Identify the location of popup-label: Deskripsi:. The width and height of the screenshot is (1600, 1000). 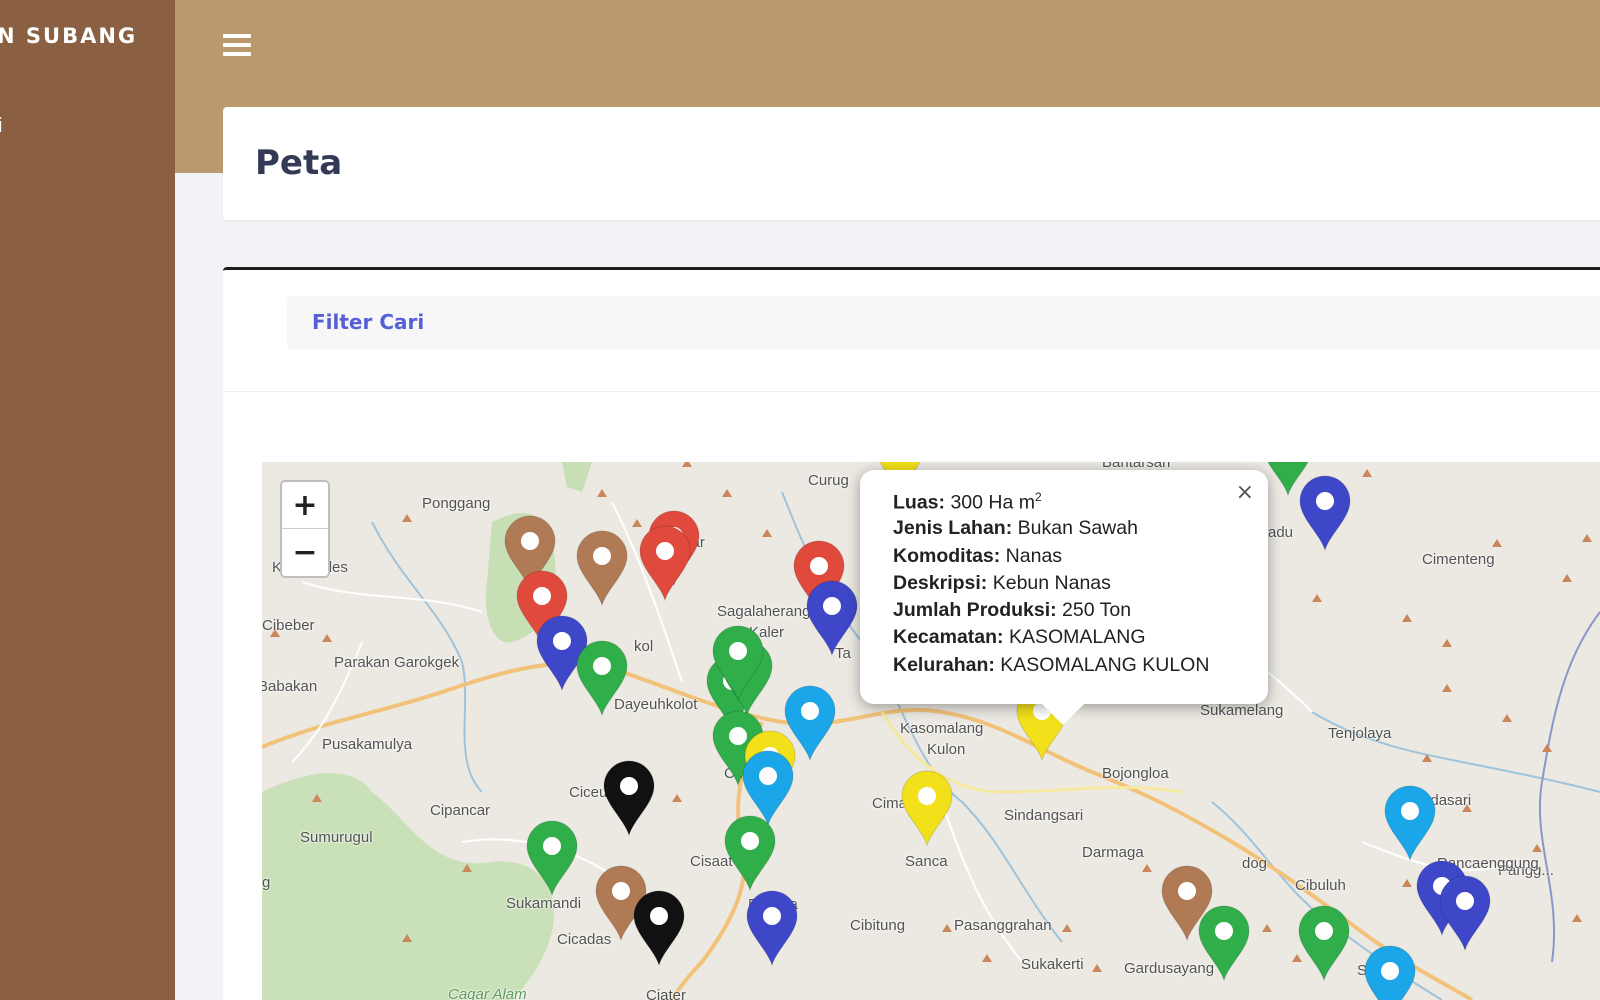
(940, 582).